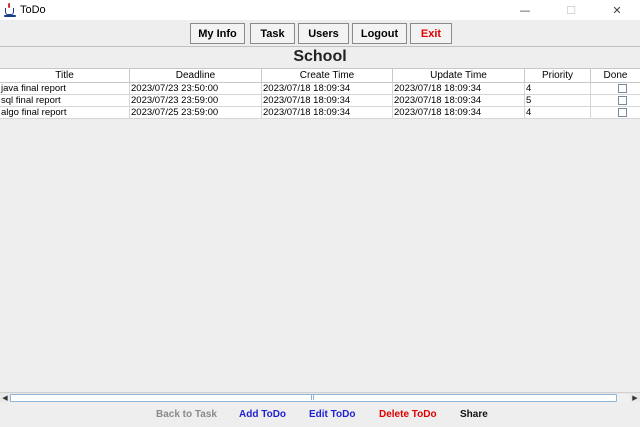 The width and height of the screenshot is (640, 427). Describe the element at coordinates (332, 414) in the screenshot. I see `edit-todo-button: Edit ToDo` at that location.